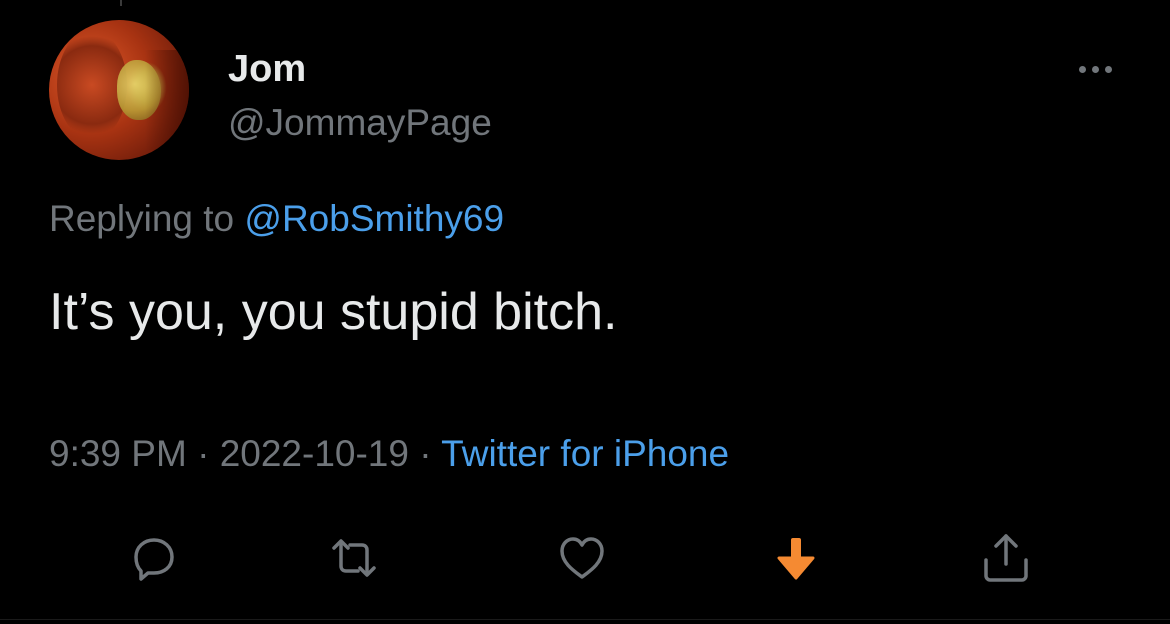  What do you see at coordinates (118, 453) in the screenshot?
I see `tweet-time: 9:39 PM` at bounding box center [118, 453].